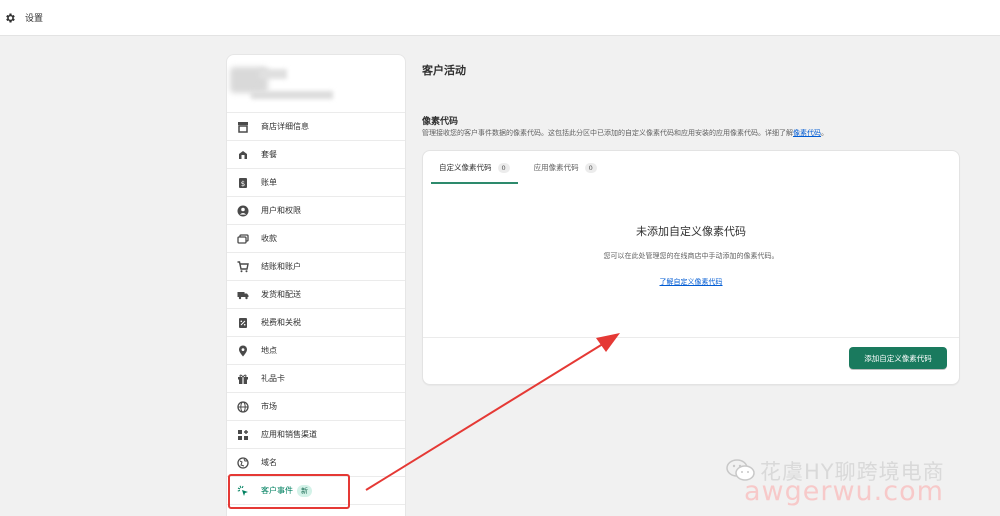  Describe the element at coordinates (316, 211) in the screenshot. I see `sidebar-item-users: 用户和权限` at that location.